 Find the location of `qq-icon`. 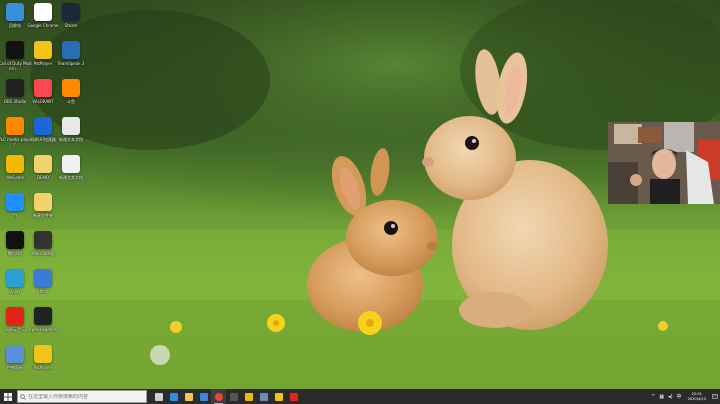

qq-icon is located at coordinates (15, 240).